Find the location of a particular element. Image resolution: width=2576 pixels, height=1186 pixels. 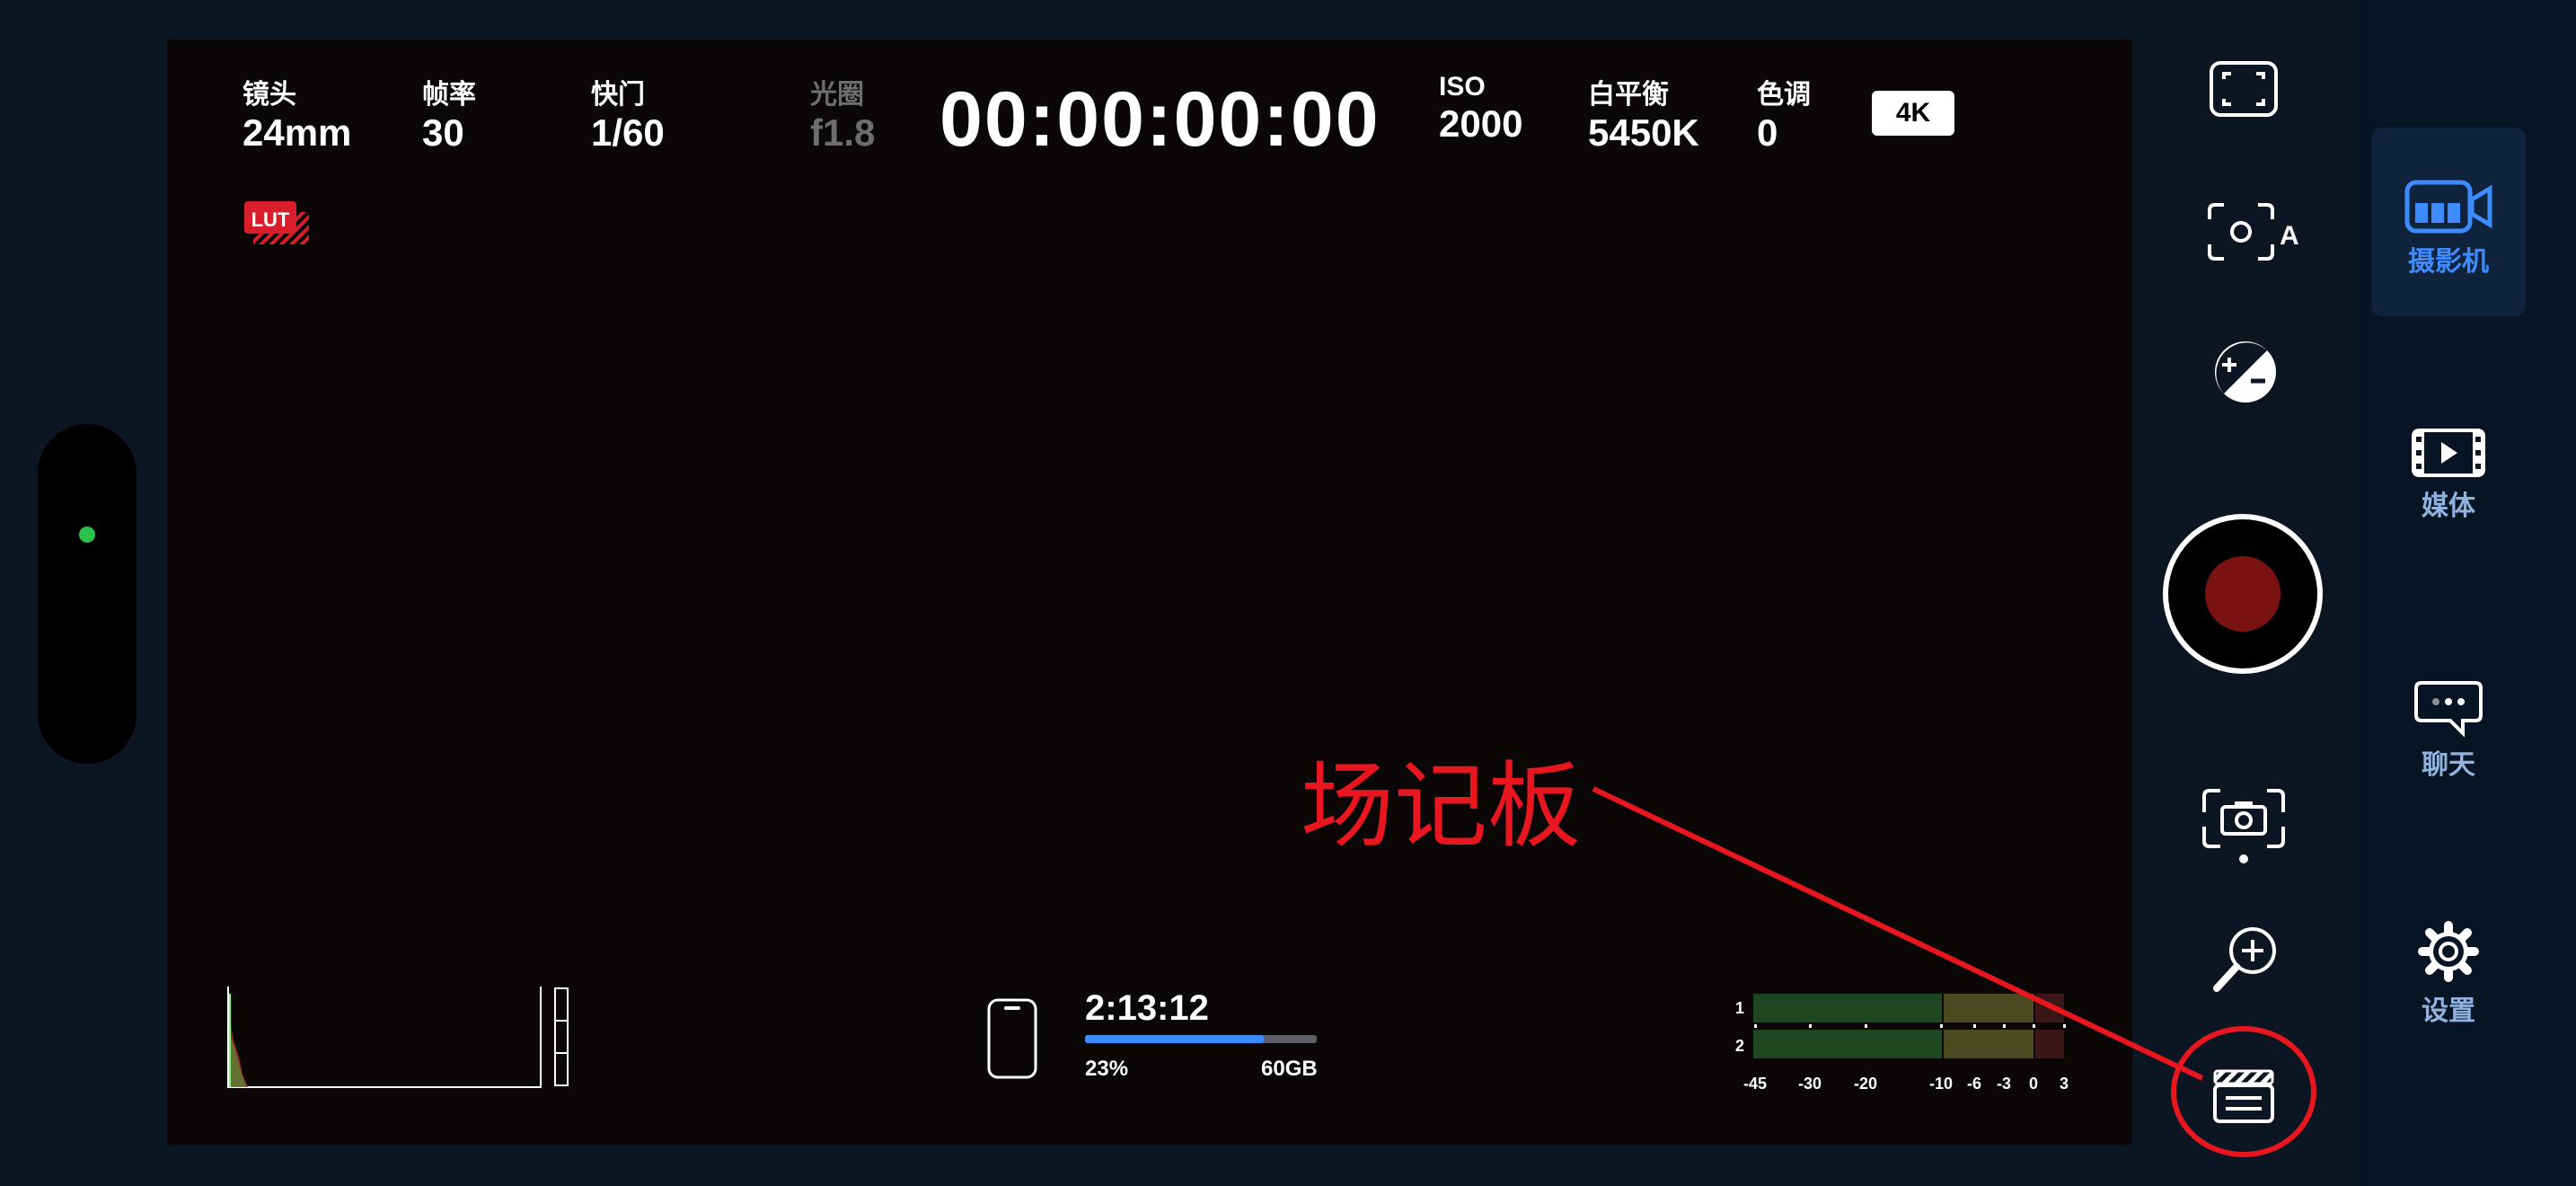

annotation-circle is located at coordinates (2243, 1091).